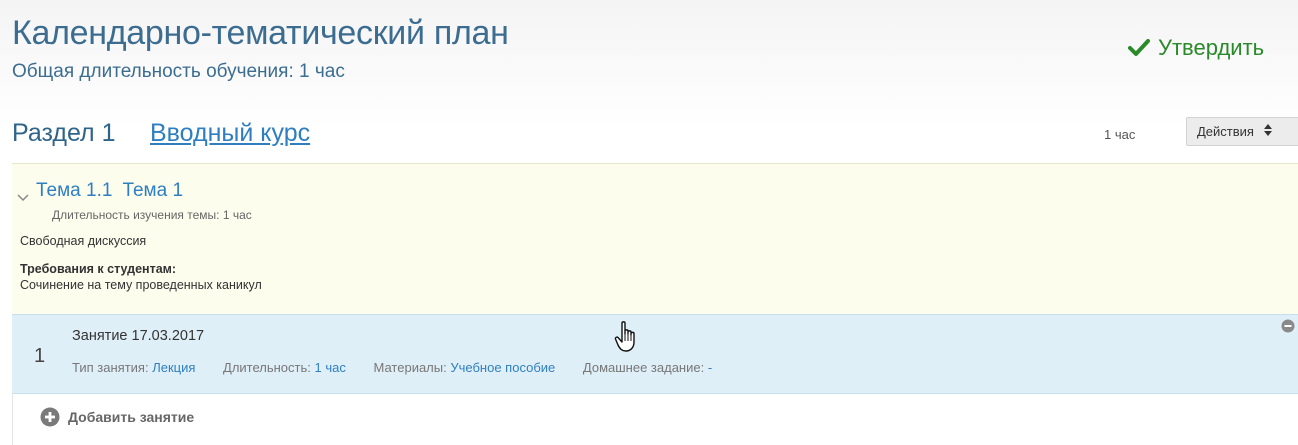 The height and width of the screenshot is (445, 1298). I want to click on lesson-materials-value: Учебное пособие, so click(502, 367).